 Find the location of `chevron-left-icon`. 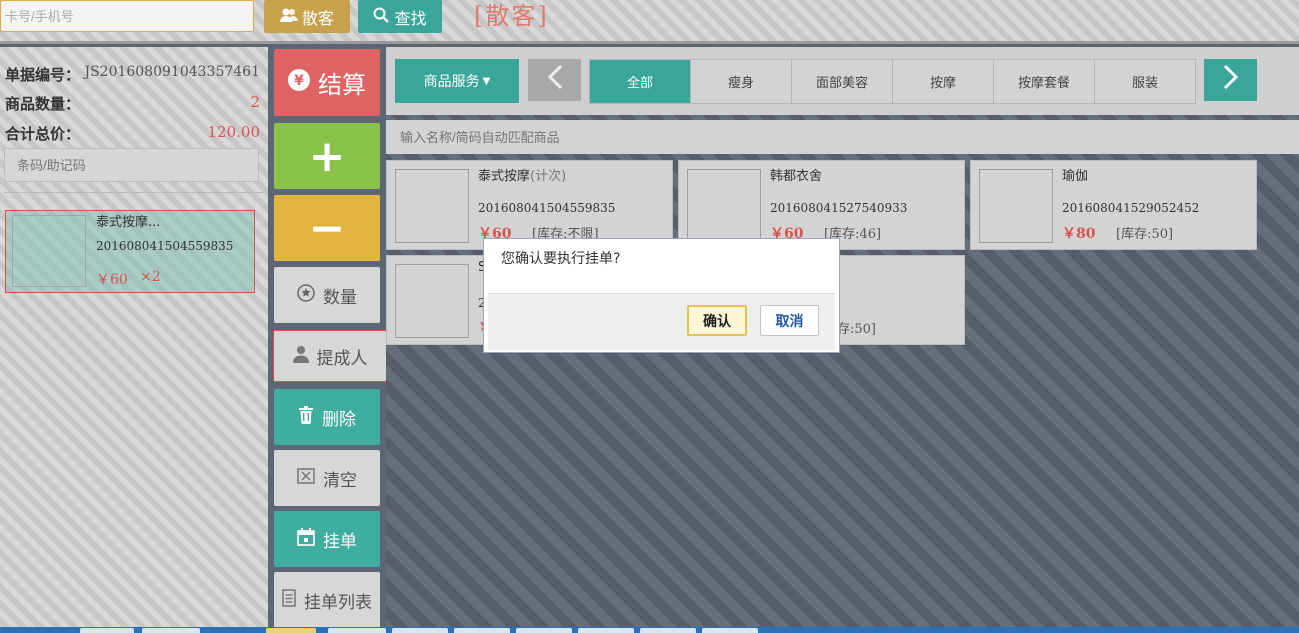

chevron-left-icon is located at coordinates (555, 80).